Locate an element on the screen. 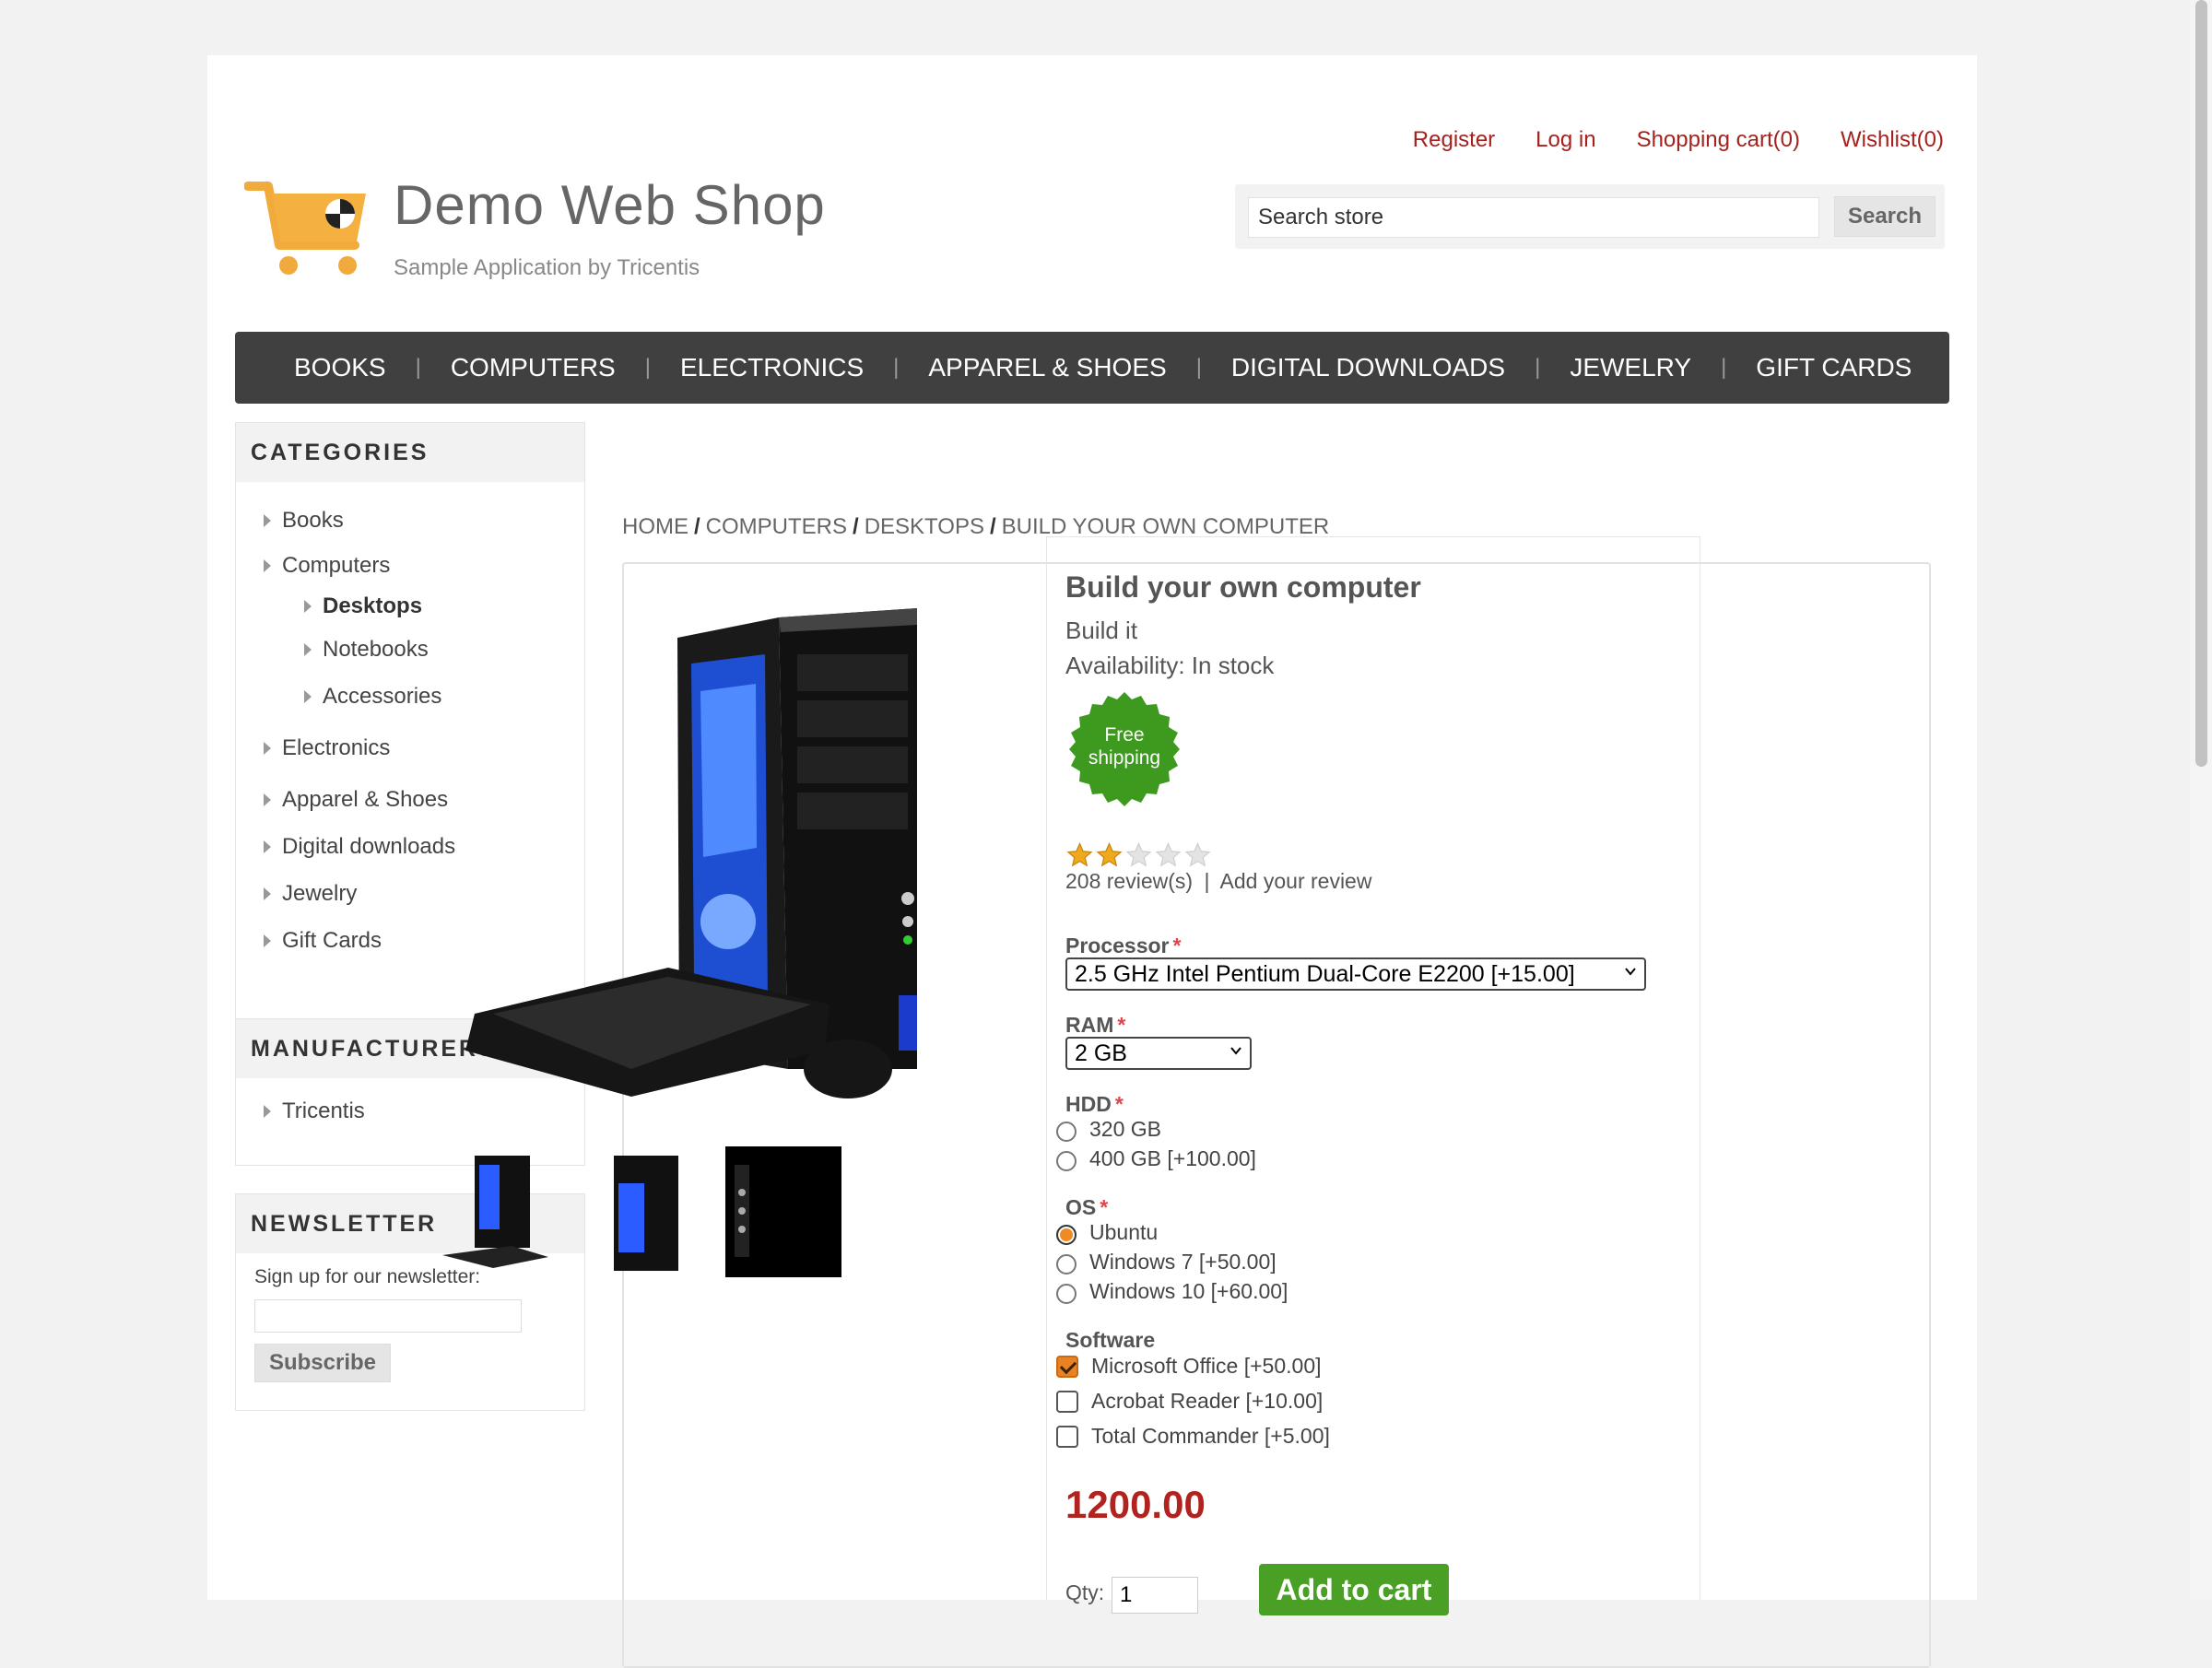 The width and height of the screenshot is (2212, 1668). os-label: OS * is located at coordinates (1086, 1207).